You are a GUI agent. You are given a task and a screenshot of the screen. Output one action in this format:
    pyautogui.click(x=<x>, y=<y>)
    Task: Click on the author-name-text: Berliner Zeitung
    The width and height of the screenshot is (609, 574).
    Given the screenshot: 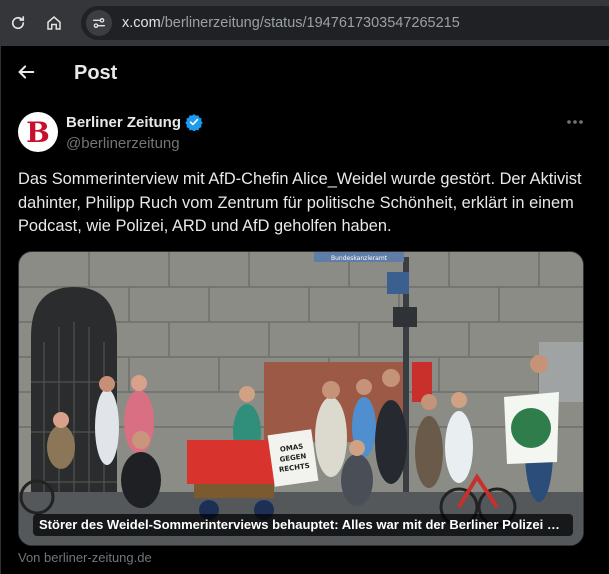 What is the action you would take?
    pyautogui.click(x=124, y=122)
    